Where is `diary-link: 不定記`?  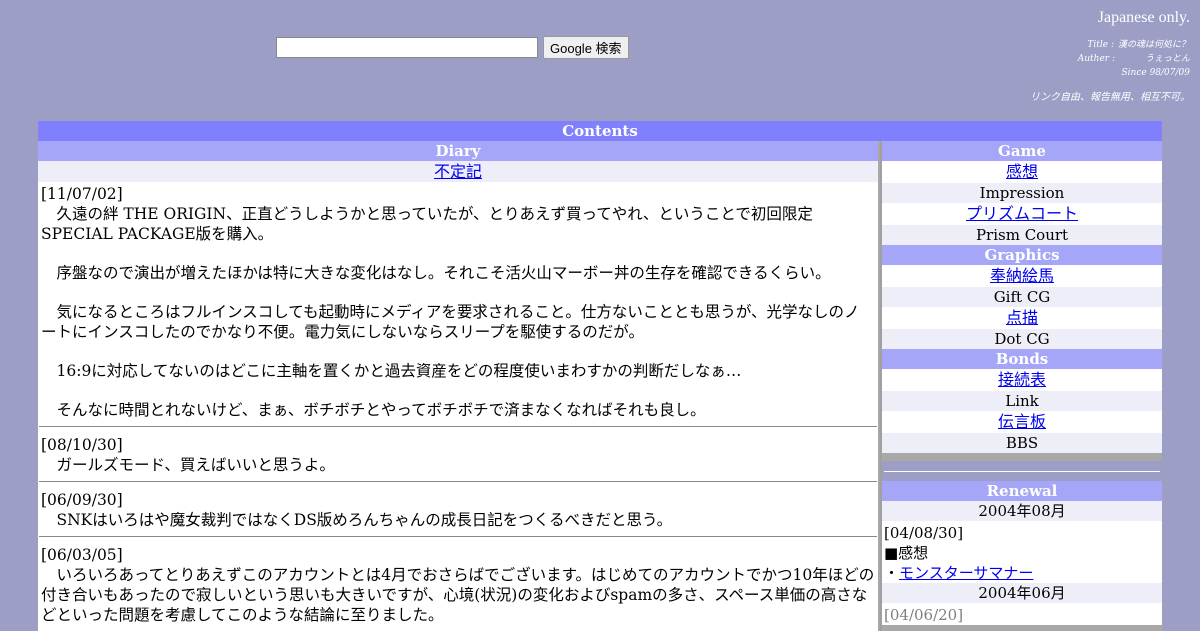
diary-link: 不定記 is located at coordinates (458, 171).